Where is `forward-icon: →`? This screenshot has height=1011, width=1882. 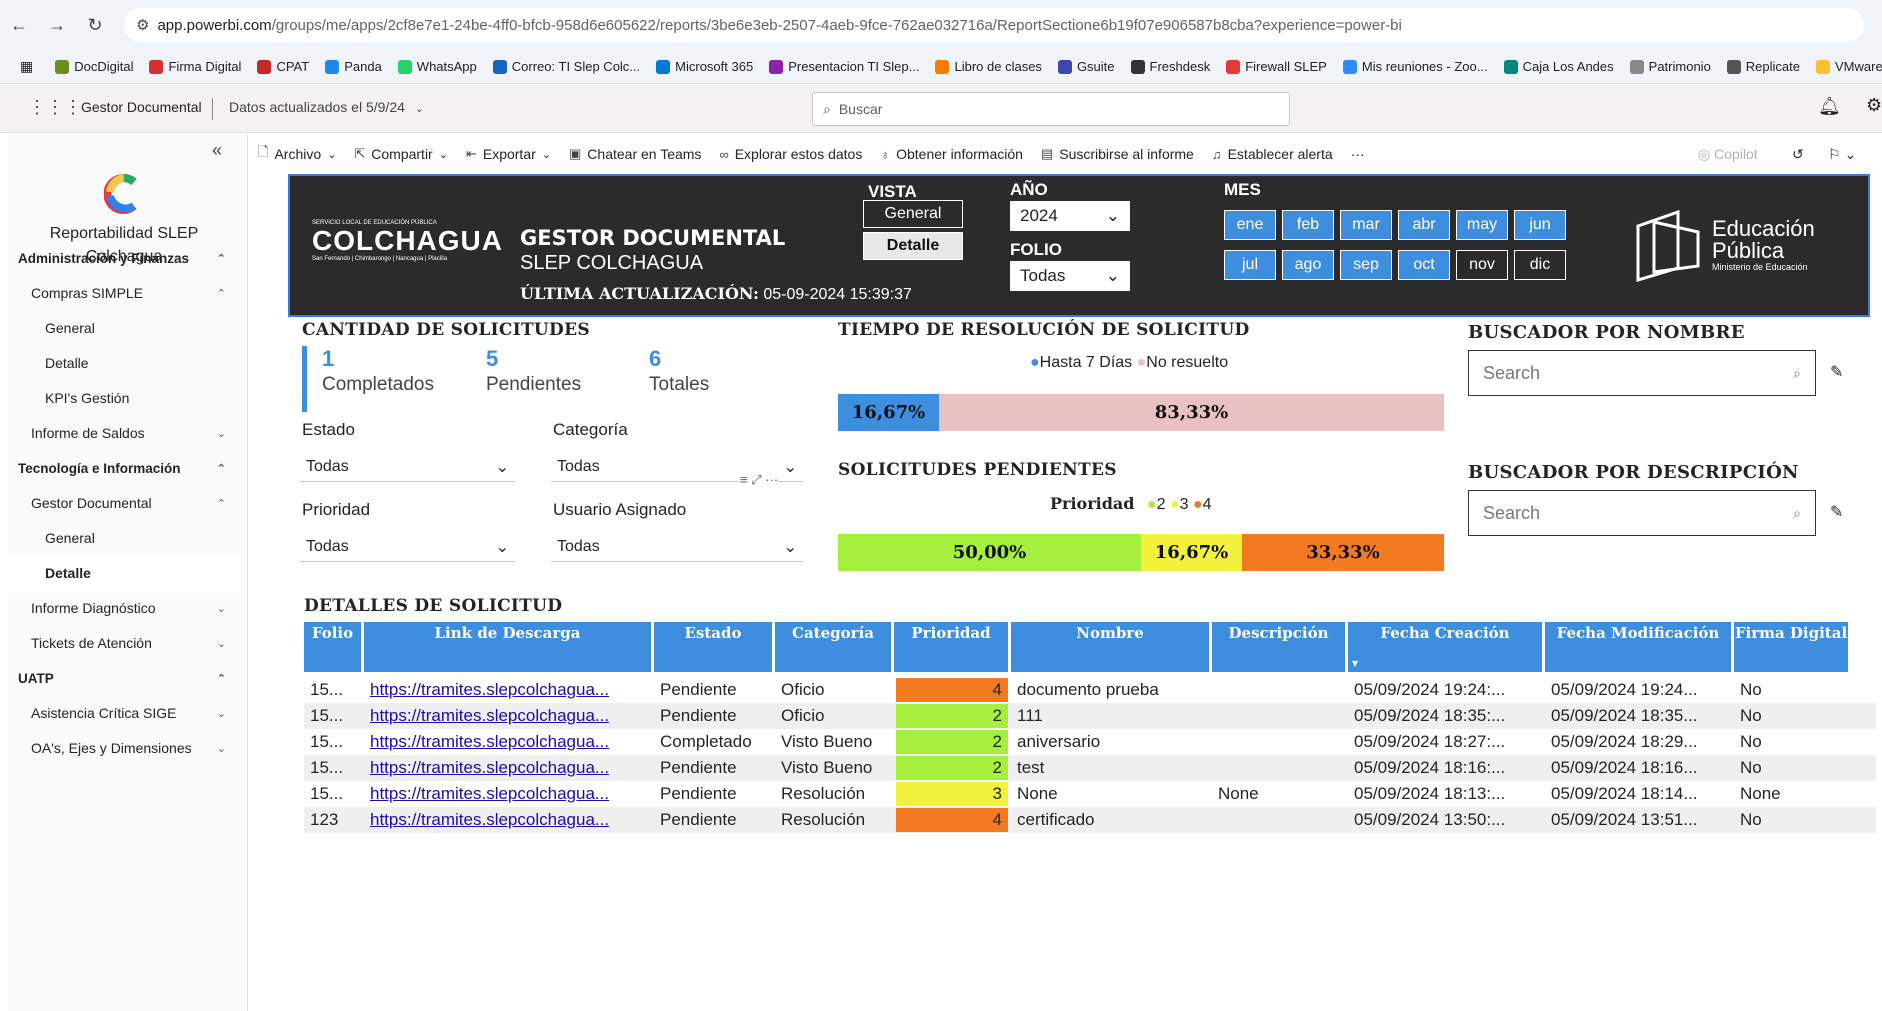 forward-icon: → is located at coordinates (57, 25).